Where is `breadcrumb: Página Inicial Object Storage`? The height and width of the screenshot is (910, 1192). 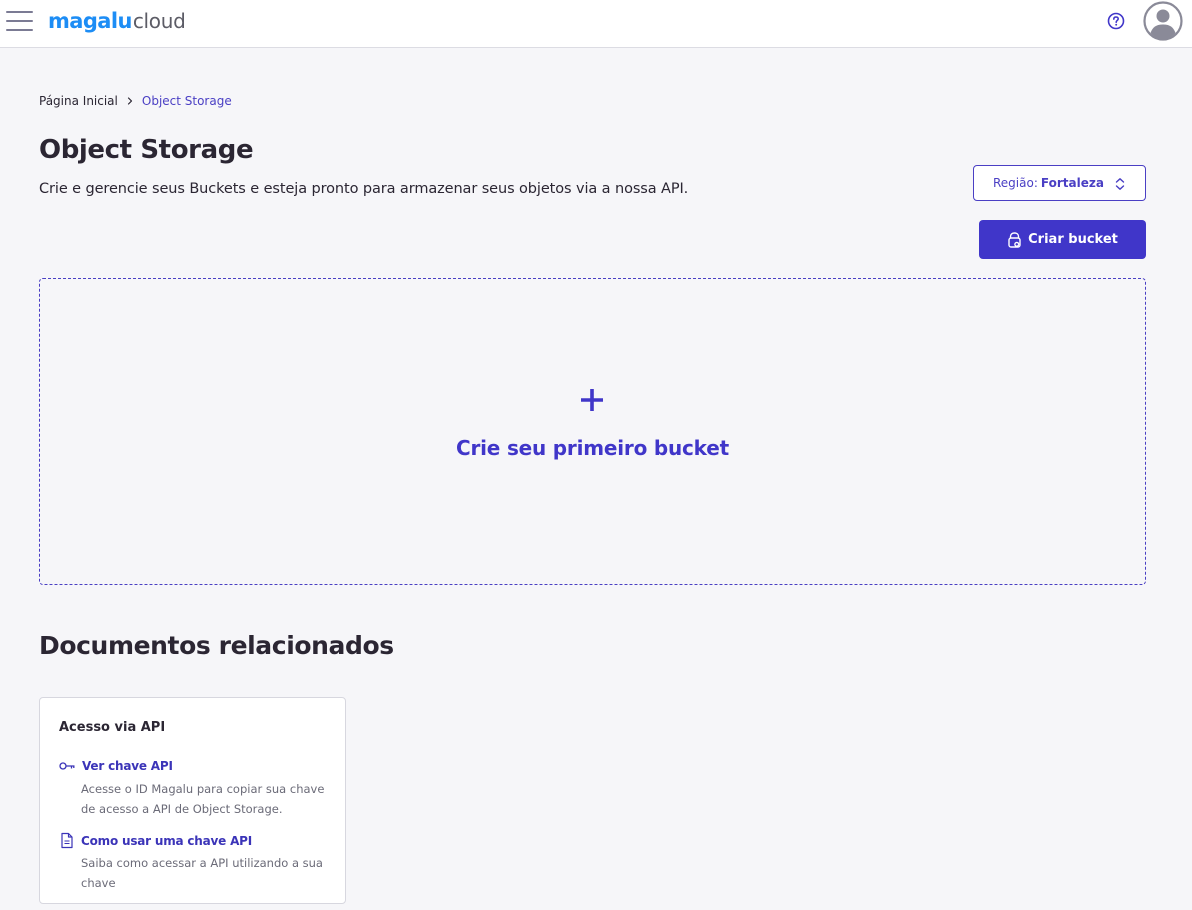 breadcrumb: Página Inicial Object Storage is located at coordinates (135, 101).